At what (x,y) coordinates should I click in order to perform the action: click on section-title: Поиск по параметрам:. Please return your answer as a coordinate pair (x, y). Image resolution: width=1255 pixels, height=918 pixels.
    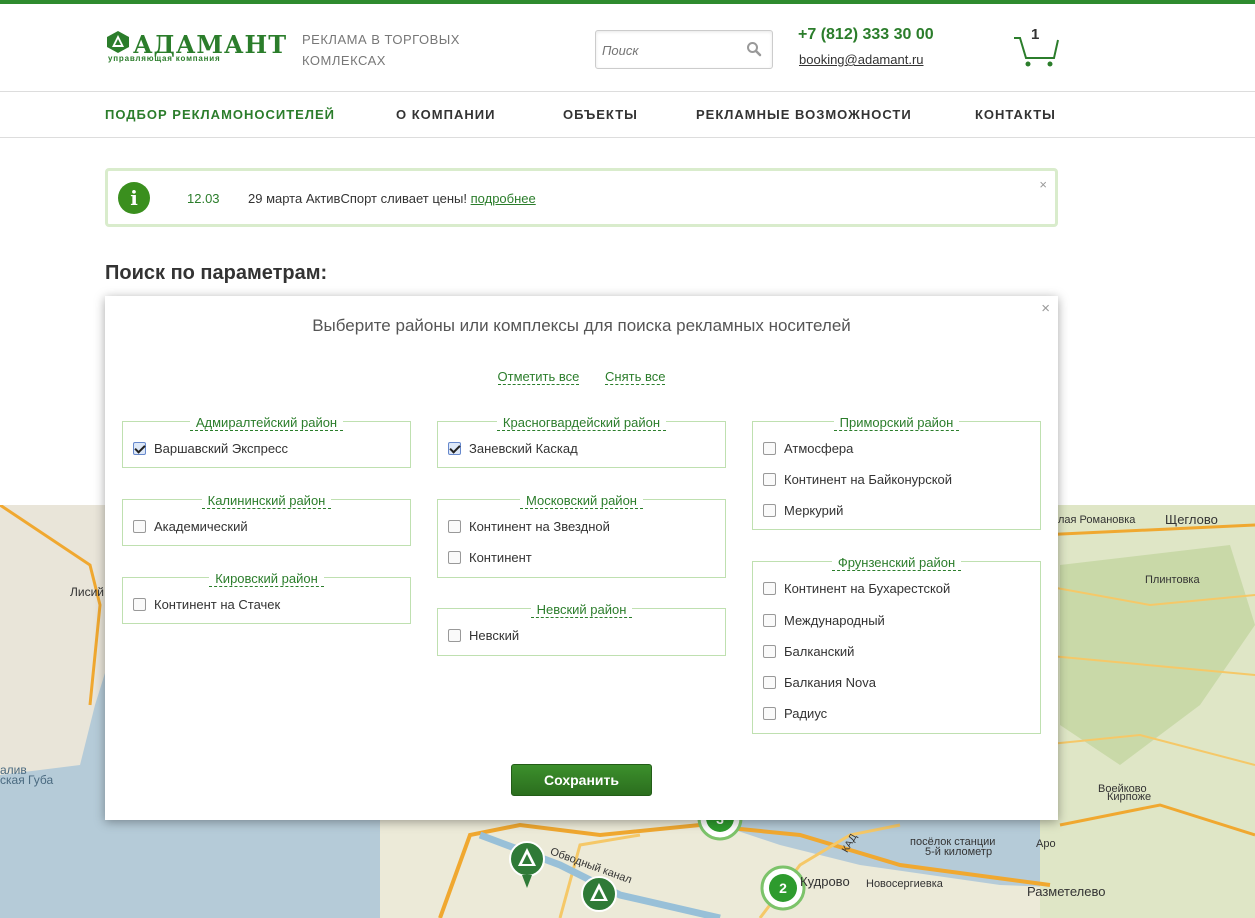
    Looking at the image, I should click on (216, 273).